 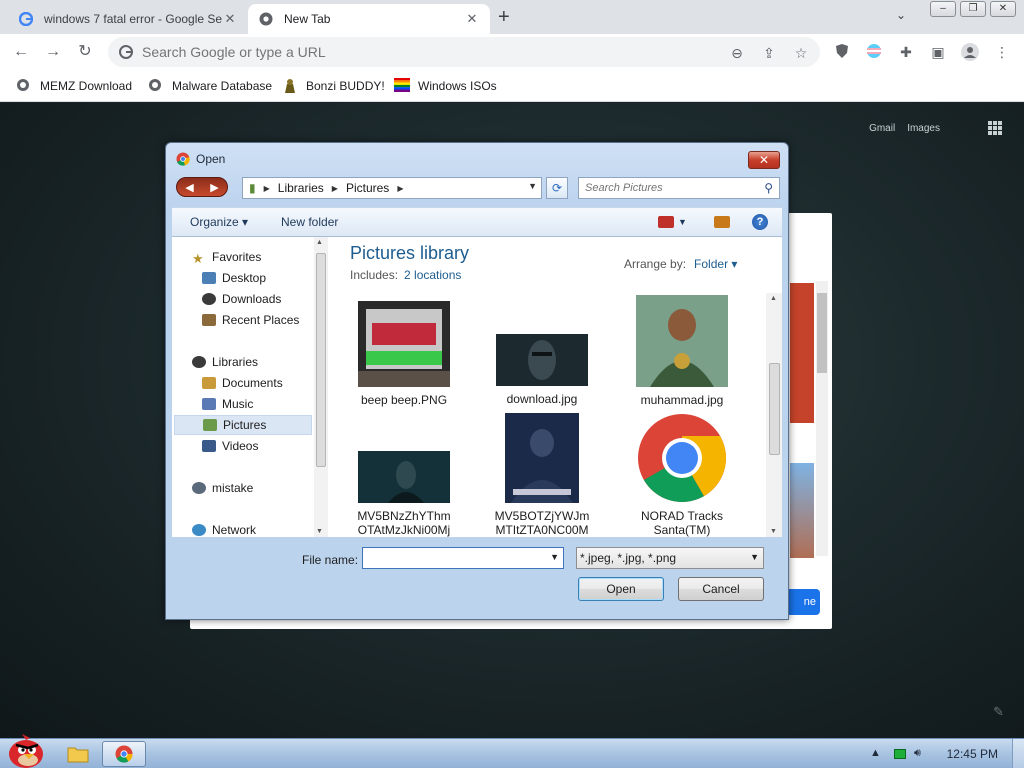 I want to click on search-box: ⚲, so click(x=679, y=188).